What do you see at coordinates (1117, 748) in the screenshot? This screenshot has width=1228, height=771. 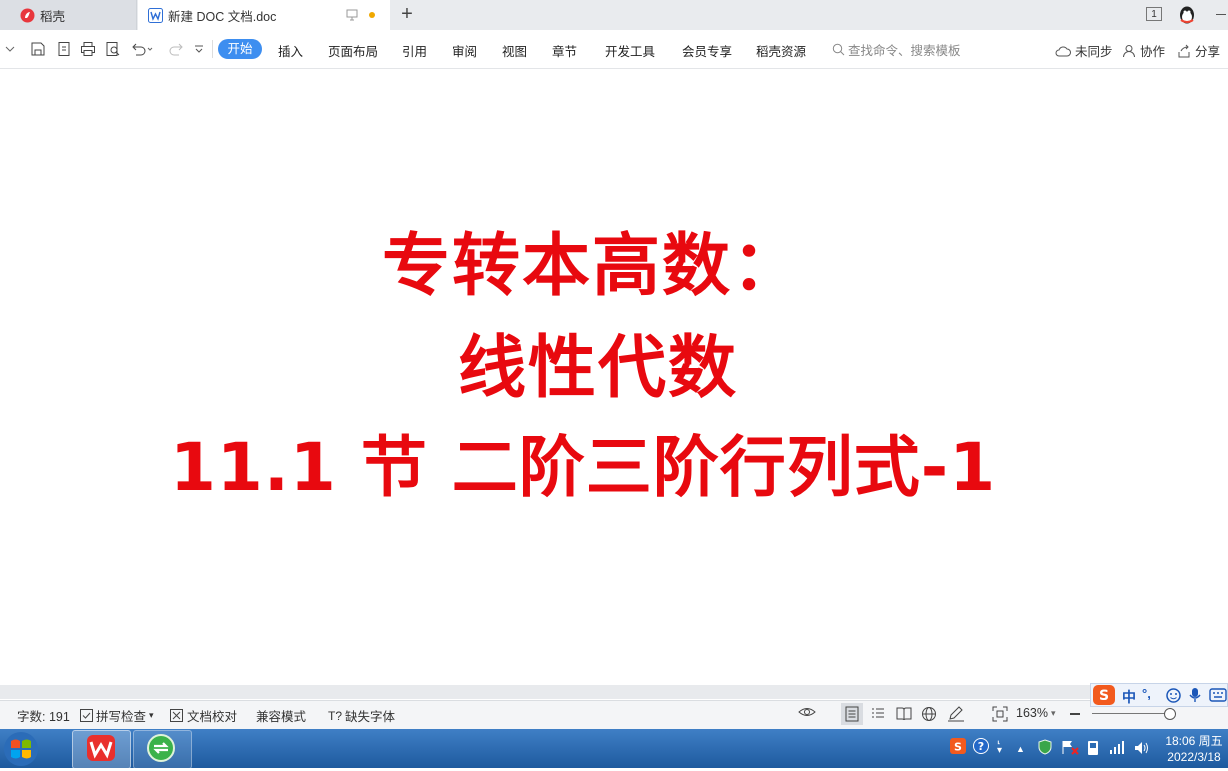 I see `signal-icon` at bounding box center [1117, 748].